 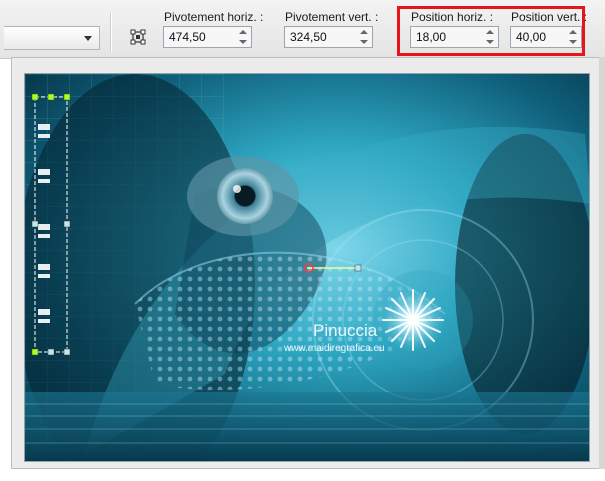 I want to click on pivot-vertical-field: 324,50, so click(x=328, y=37).